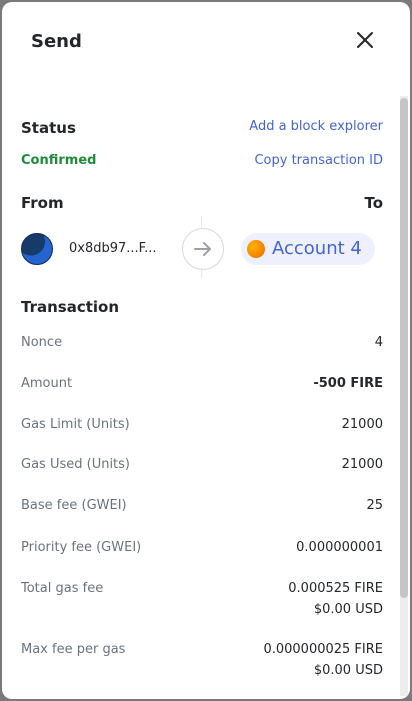  I want to click on amount-value: -500 FIRE, so click(348, 383).